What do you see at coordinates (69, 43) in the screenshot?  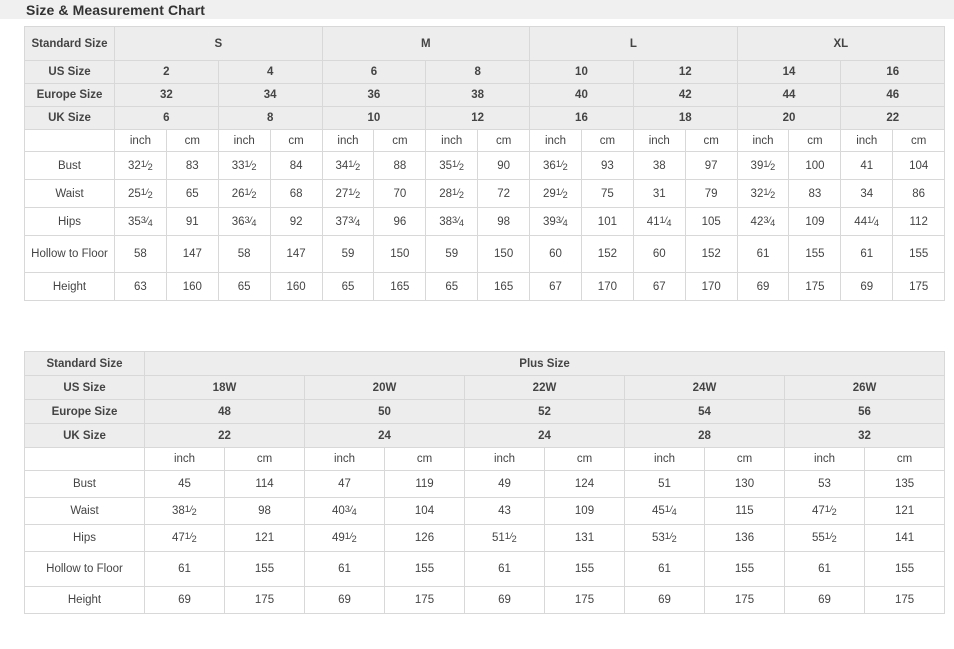 I see `standard-size-corner-label: Standard Size` at bounding box center [69, 43].